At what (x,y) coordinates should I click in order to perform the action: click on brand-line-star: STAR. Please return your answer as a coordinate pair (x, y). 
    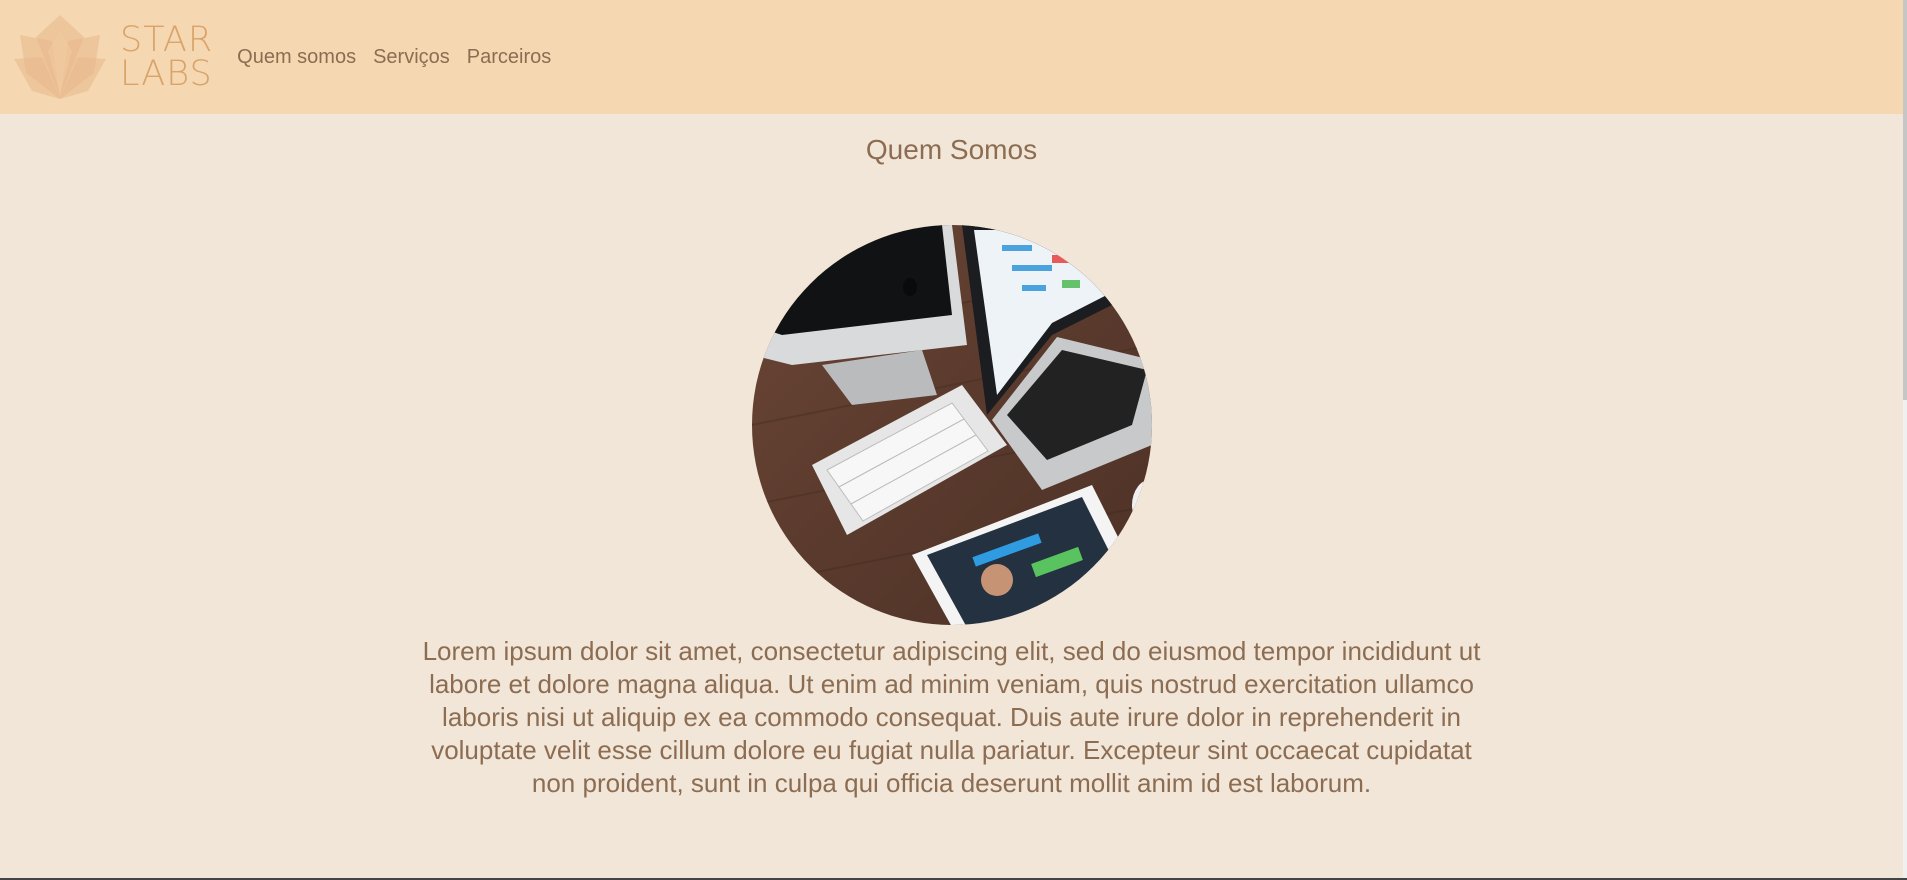
    Looking at the image, I should click on (167, 40).